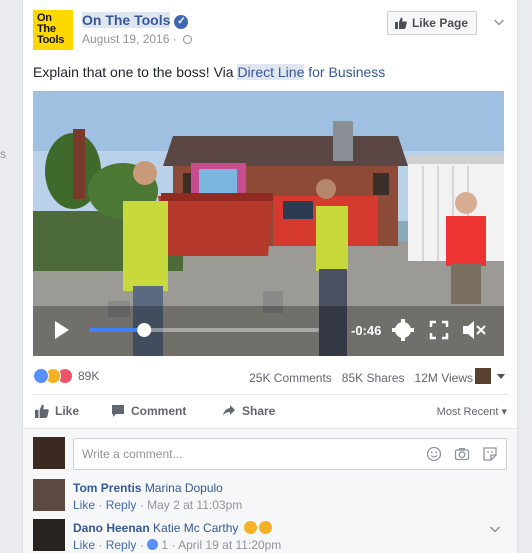  I want to click on direct-line-link: Direct Line, so click(271, 72).